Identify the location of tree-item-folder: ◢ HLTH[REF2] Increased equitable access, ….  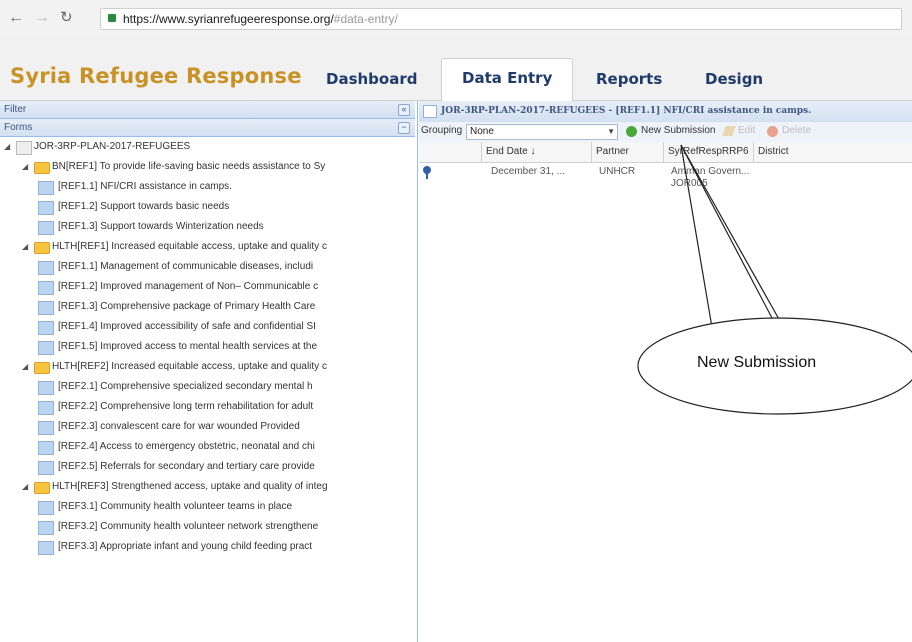
(207, 367).